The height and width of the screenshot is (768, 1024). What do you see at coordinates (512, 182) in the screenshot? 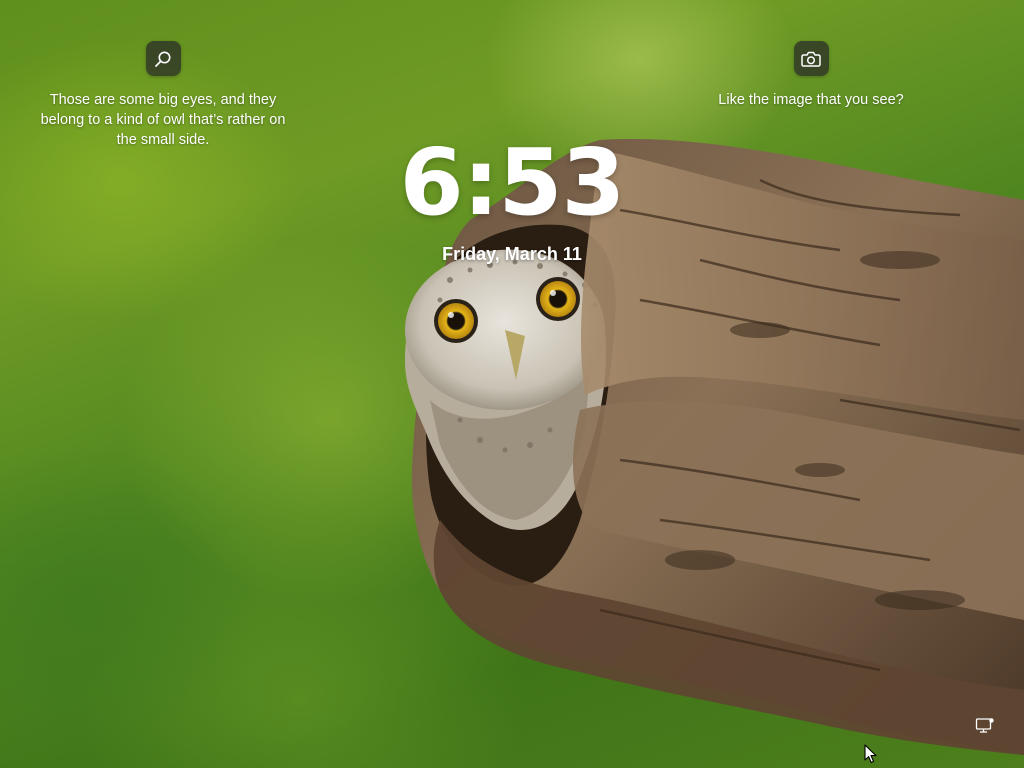
I see `lock-screen-time: 6:53` at bounding box center [512, 182].